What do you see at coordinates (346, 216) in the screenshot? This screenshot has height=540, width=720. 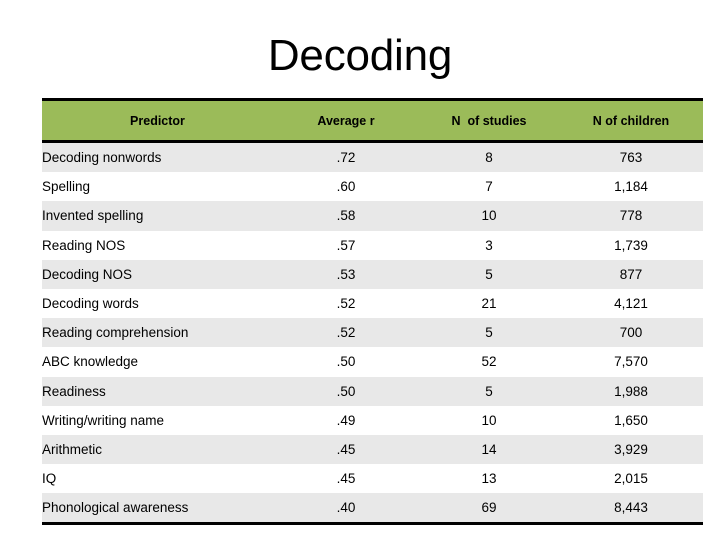 I see `cell-average-r: .58` at bounding box center [346, 216].